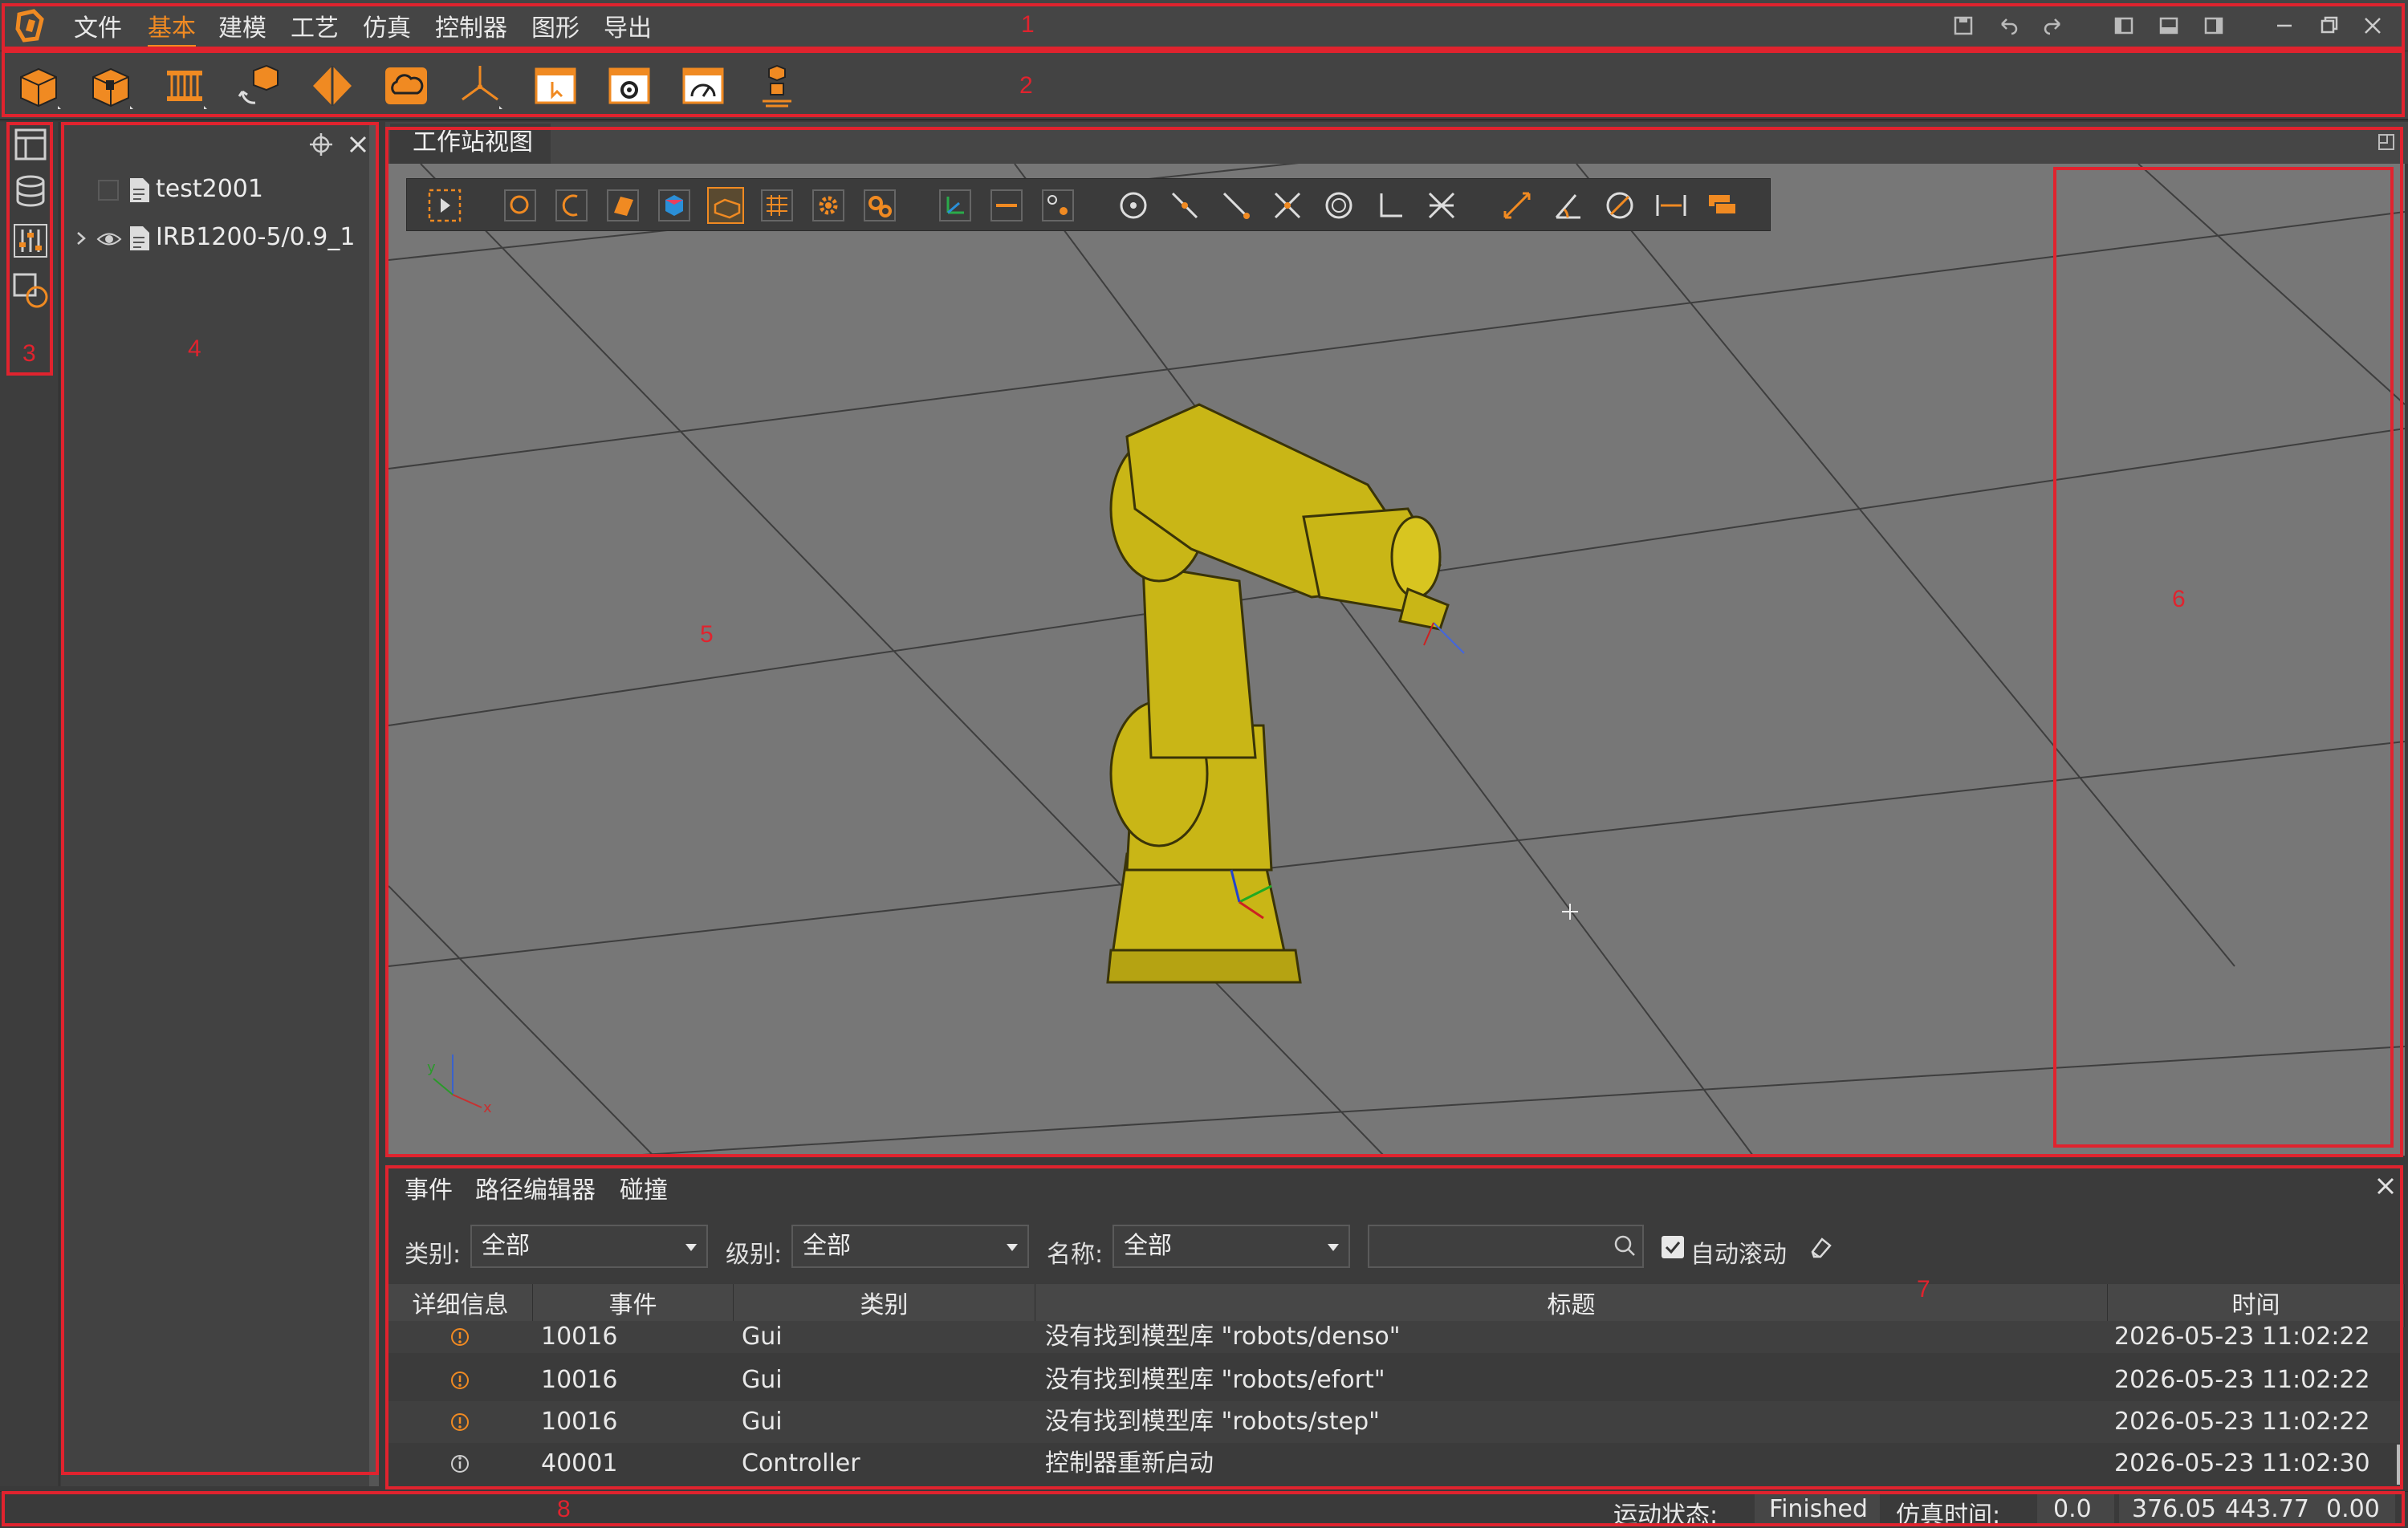 This screenshot has height=1528, width=2408. What do you see at coordinates (2329, 26) in the screenshot?
I see `restore-icon` at bounding box center [2329, 26].